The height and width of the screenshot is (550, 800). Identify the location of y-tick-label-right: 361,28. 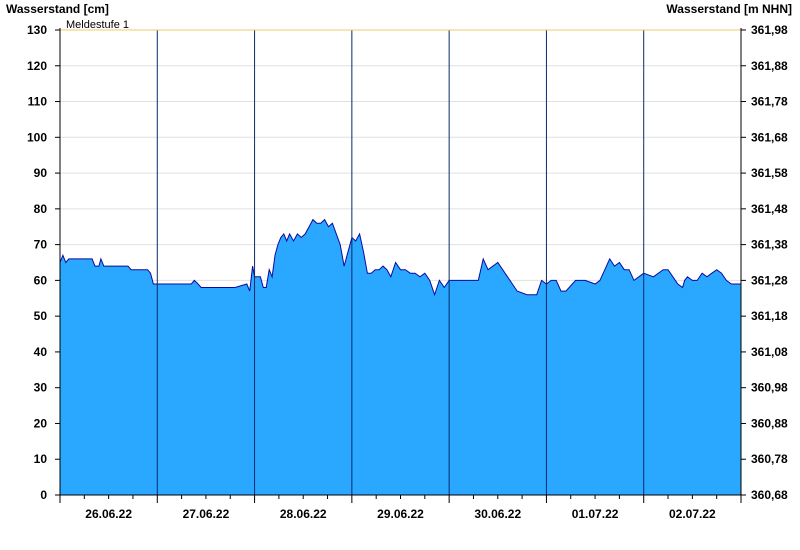
(769, 280).